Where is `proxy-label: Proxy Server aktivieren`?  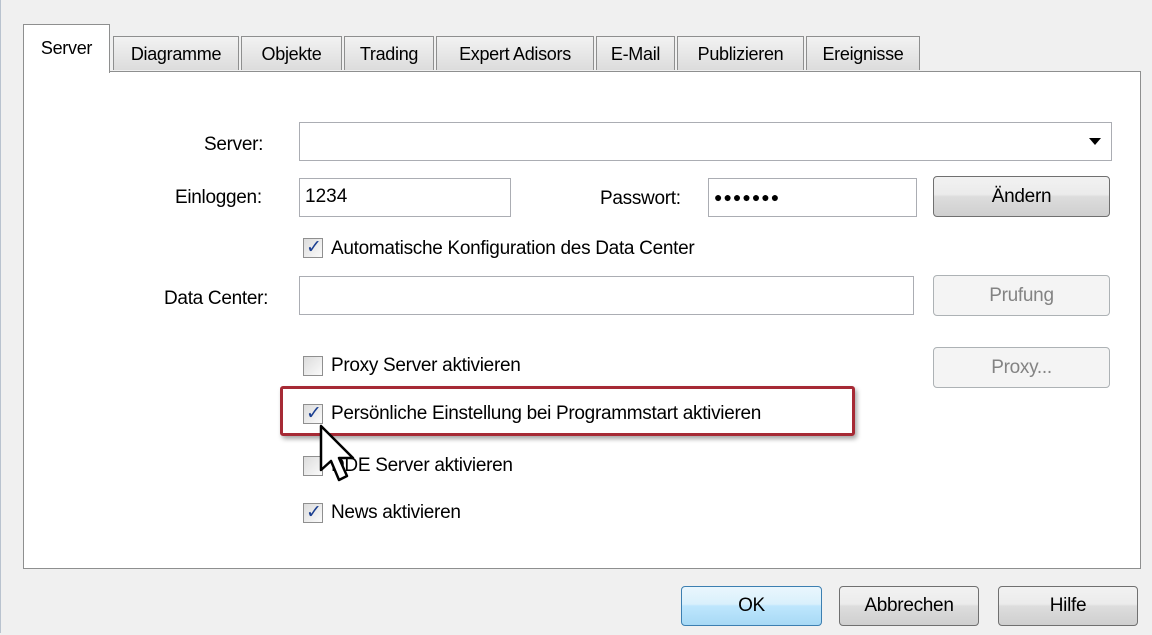
proxy-label: Proxy Server aktivieren is located at coordinates (426, 365).